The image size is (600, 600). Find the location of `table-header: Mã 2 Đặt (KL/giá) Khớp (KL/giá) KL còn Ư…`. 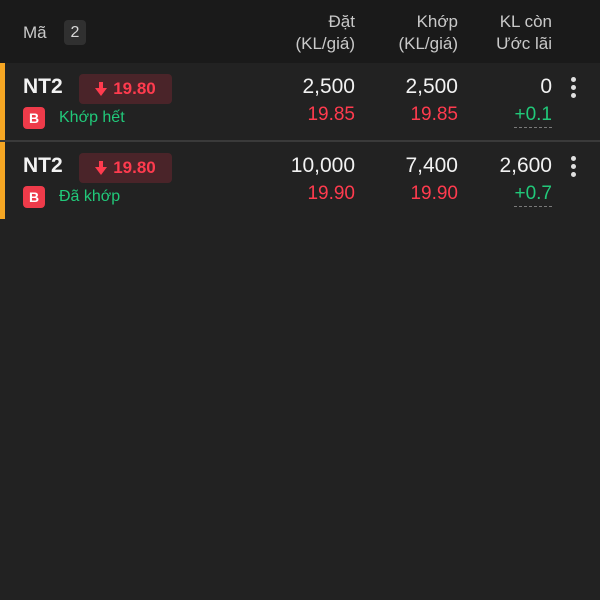

table-header: Mã 2 Đặt (KL/giá) Khớp (KL/giá) KL còn Ư… is located at coordinates (300, 31).